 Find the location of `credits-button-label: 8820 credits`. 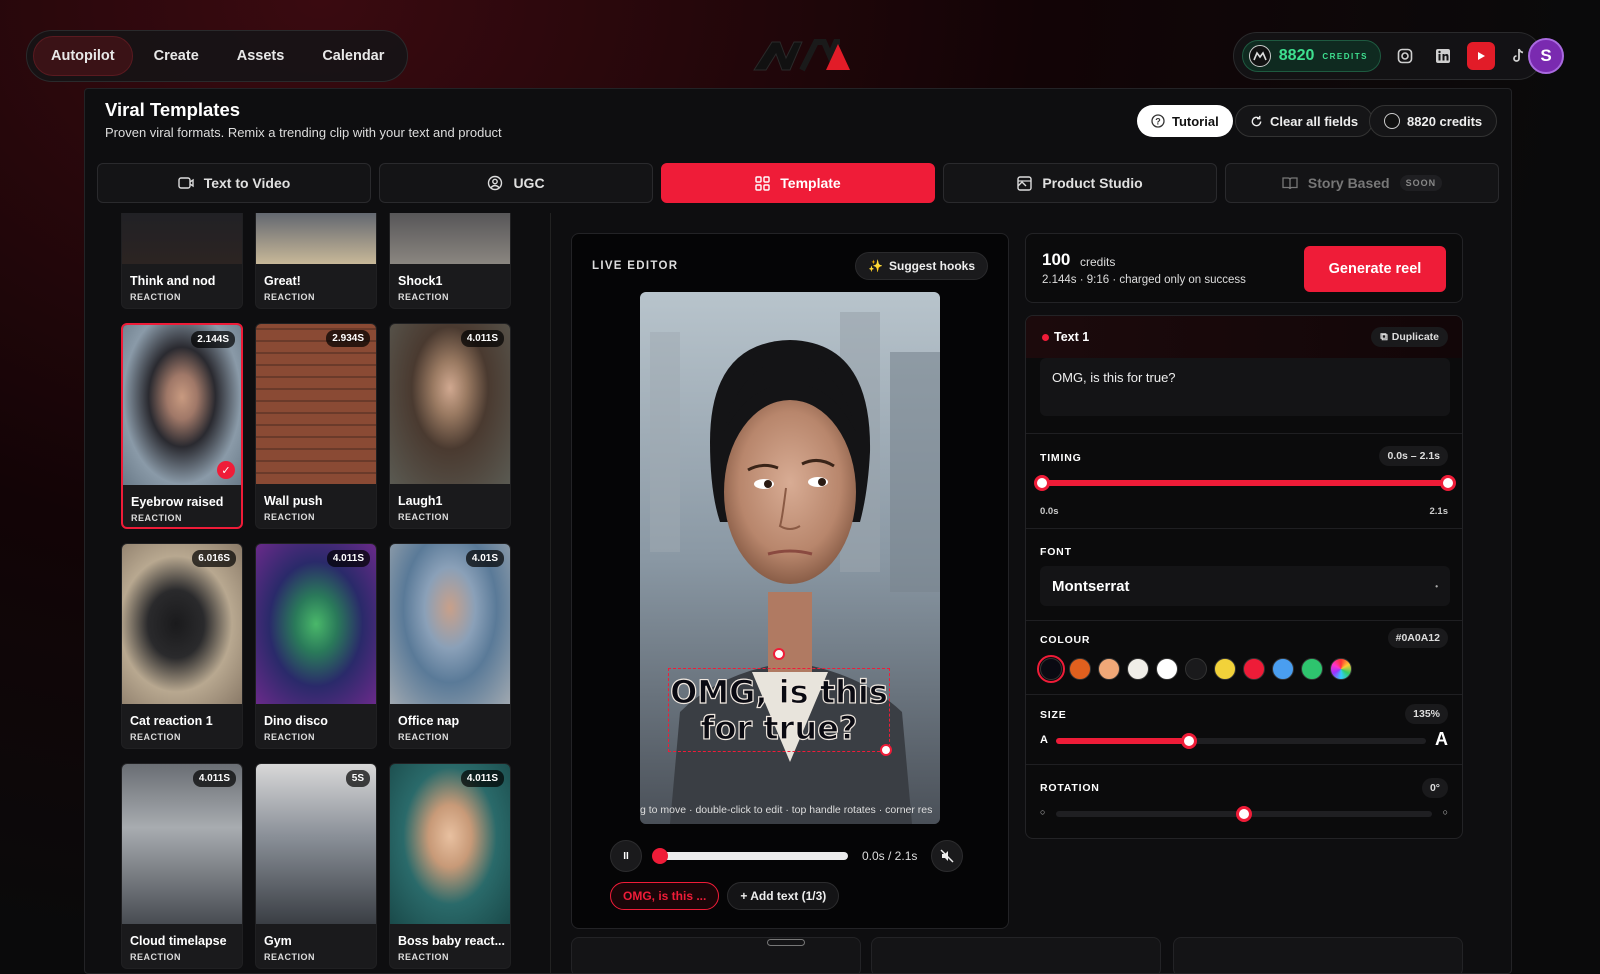

credits-button-label: 8820 credits is located at coordinates (1445, 121).